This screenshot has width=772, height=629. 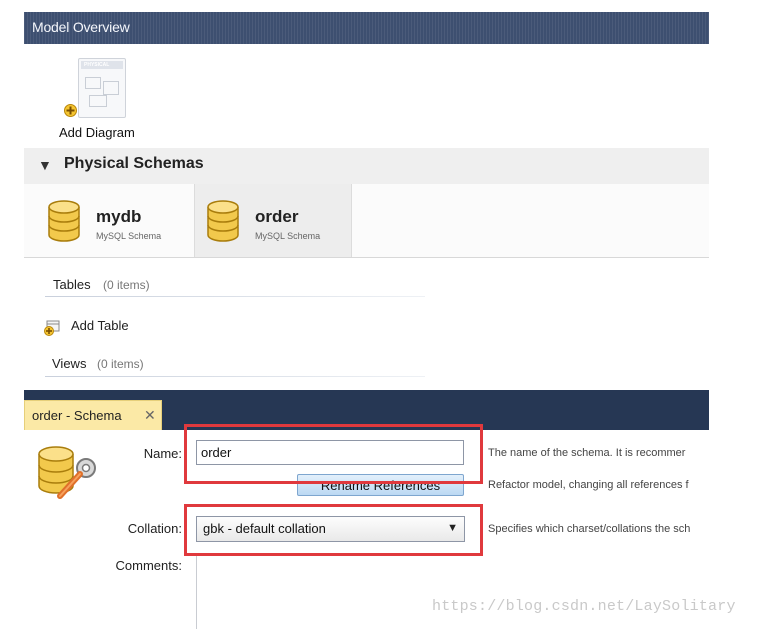 I want to click on add-table-link: Add Table, so click(x=100, y=325).